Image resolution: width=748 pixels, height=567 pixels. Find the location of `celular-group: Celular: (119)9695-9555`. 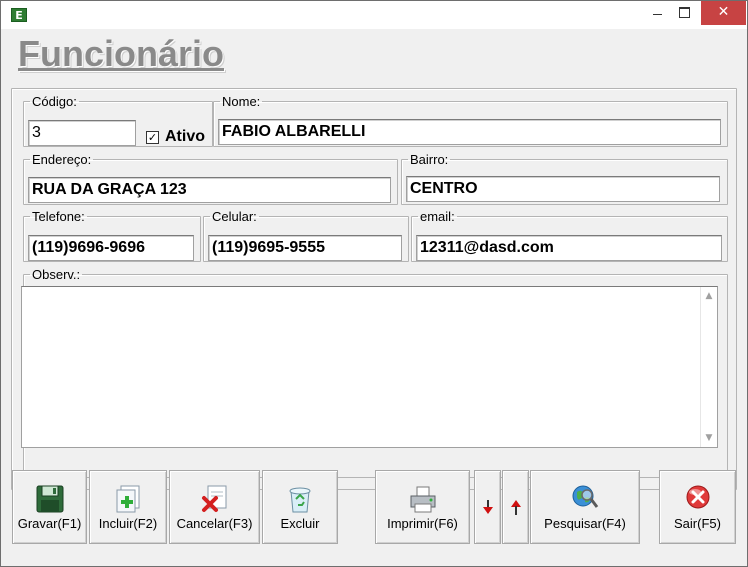

celular-group: Celular: (119)9695-9555 is located at coordinates (306, 236).